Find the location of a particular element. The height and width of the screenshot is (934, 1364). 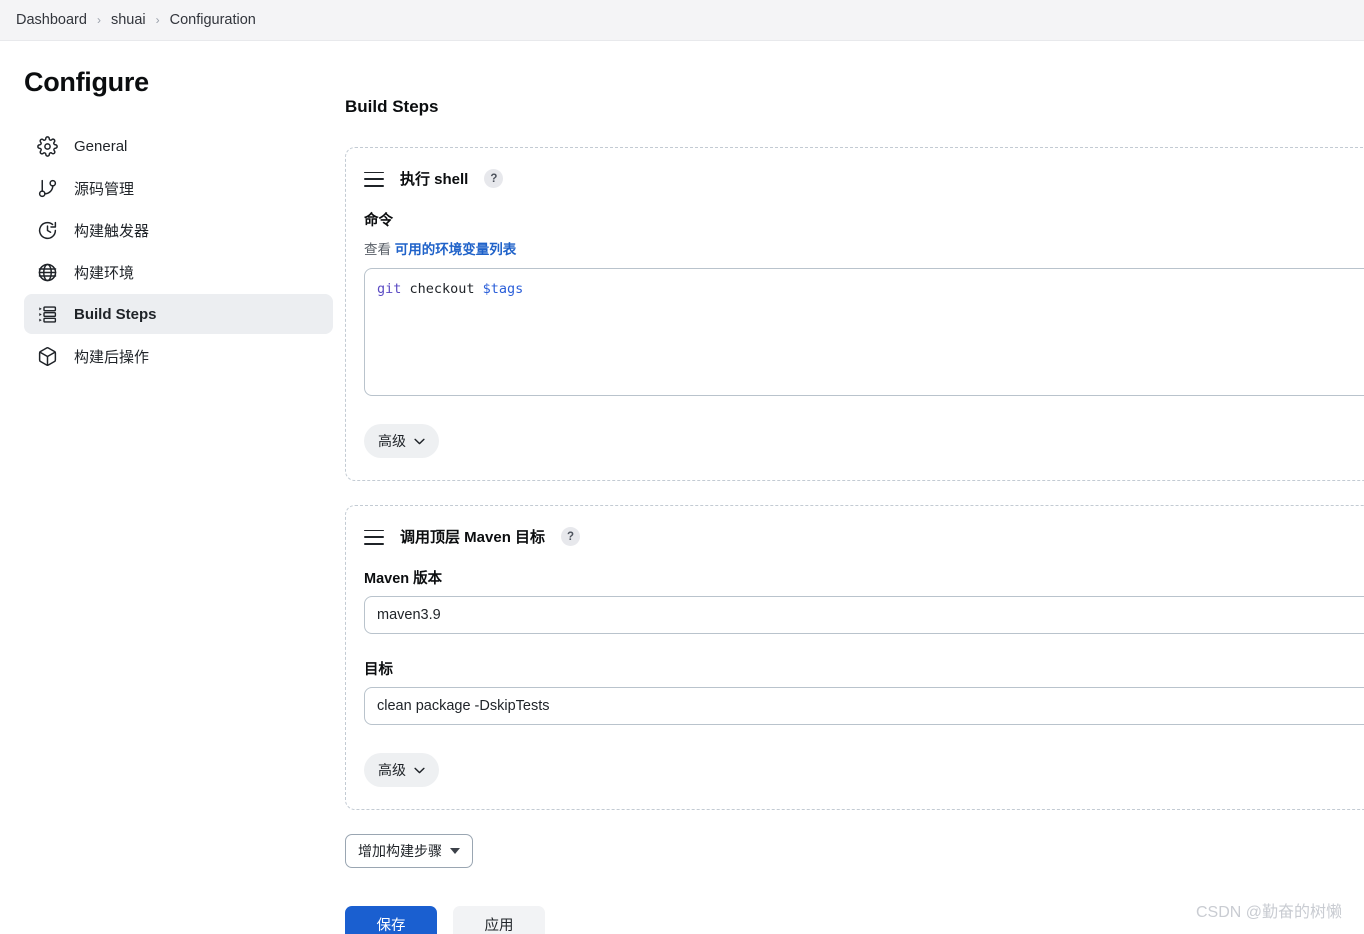

goals-label: 目标 is located at coordinates (378, 670).